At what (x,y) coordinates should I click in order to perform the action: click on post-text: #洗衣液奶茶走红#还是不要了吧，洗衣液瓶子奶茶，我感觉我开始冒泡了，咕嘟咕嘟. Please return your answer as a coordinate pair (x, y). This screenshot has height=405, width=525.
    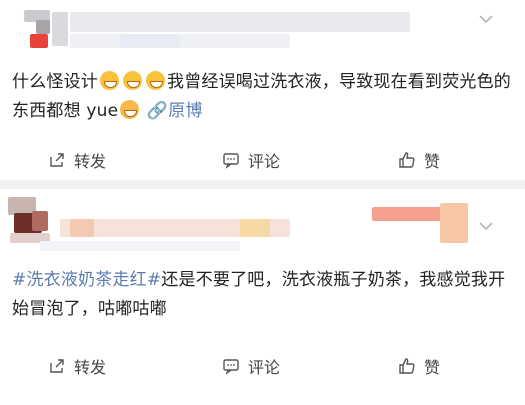
    Looking at the image, I should click on (259, 294).